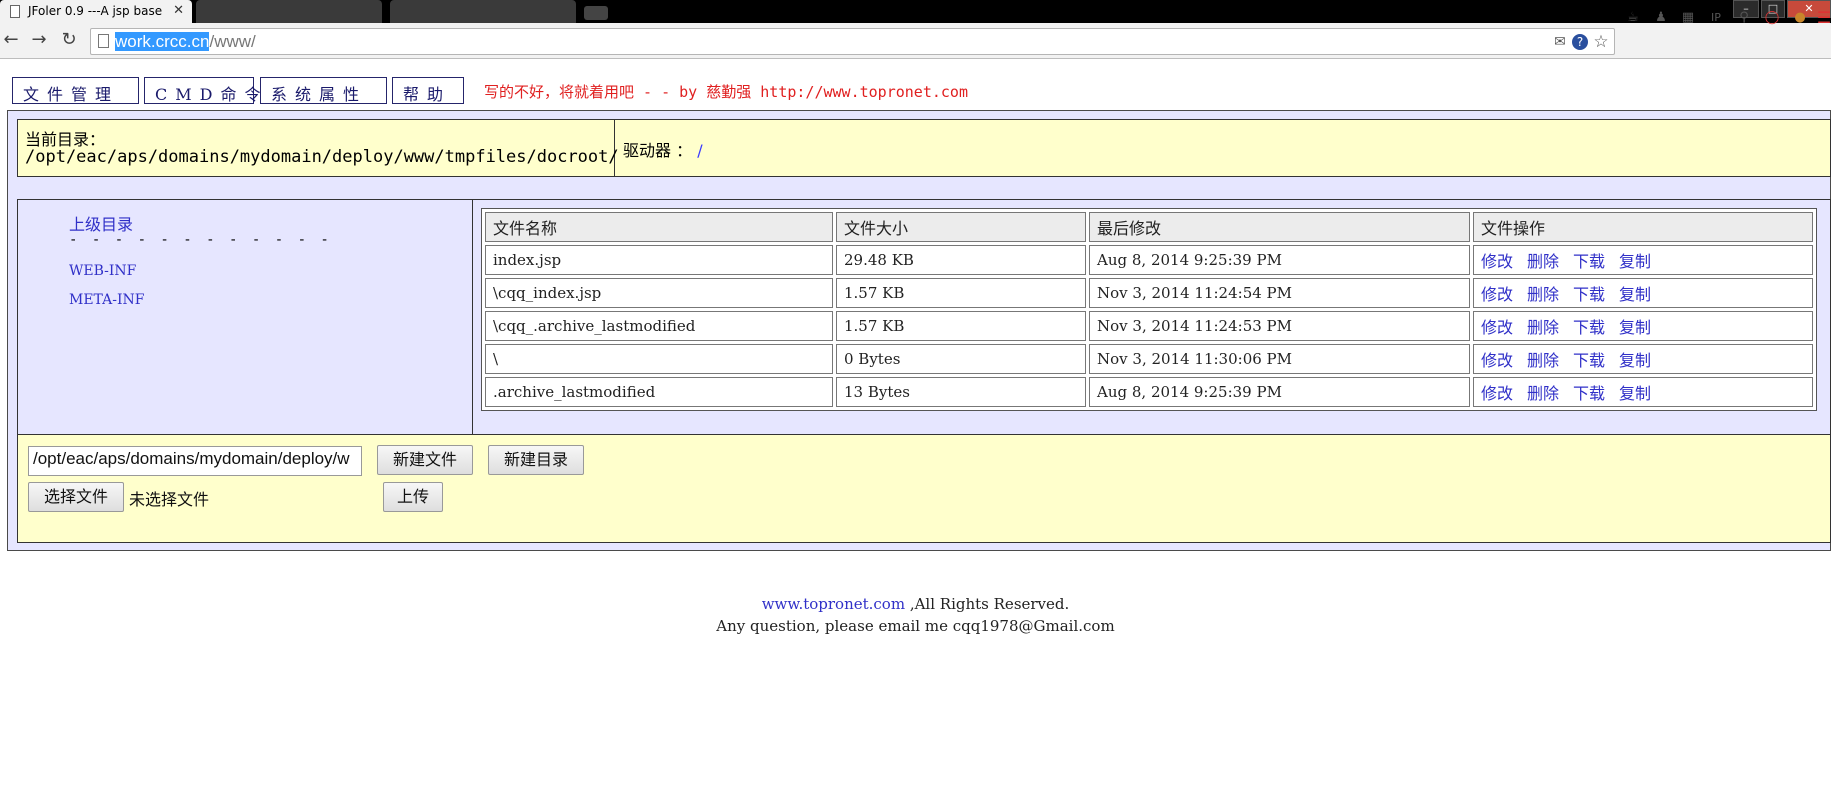 The height and width of the screenshot is (788, 1831). Describe the element at coordinates (1279, 326) in the screenshot. I see `file-modified: Nov 3, 2014 11:24:53 PM` at that location.